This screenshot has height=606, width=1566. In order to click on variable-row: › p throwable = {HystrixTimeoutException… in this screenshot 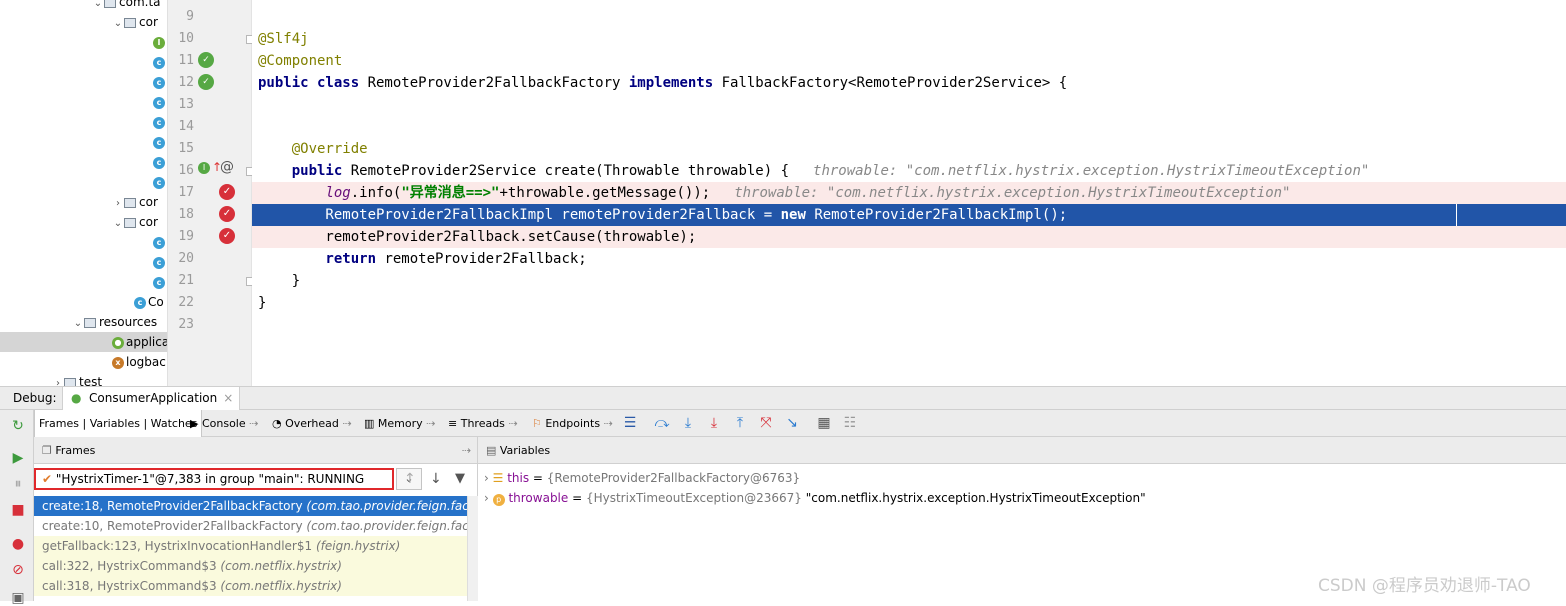, I will do `click(812, 498)`.